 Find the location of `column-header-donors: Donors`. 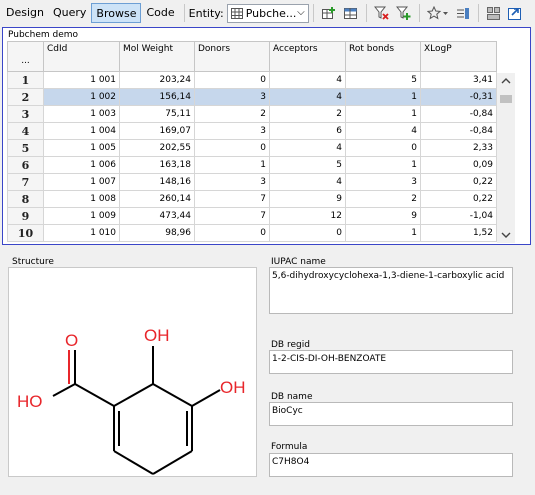

column-header-donors: Donors is located at coordinates (232, 56).